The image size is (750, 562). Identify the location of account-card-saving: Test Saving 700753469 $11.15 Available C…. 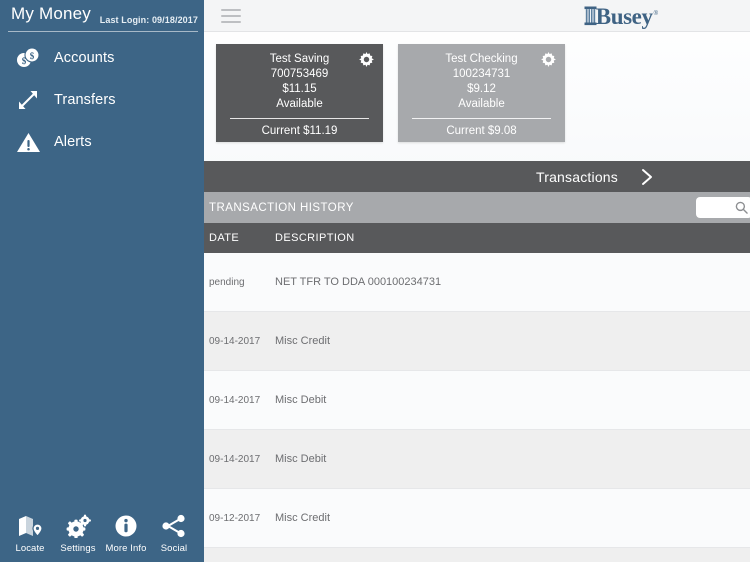
(299, 93).